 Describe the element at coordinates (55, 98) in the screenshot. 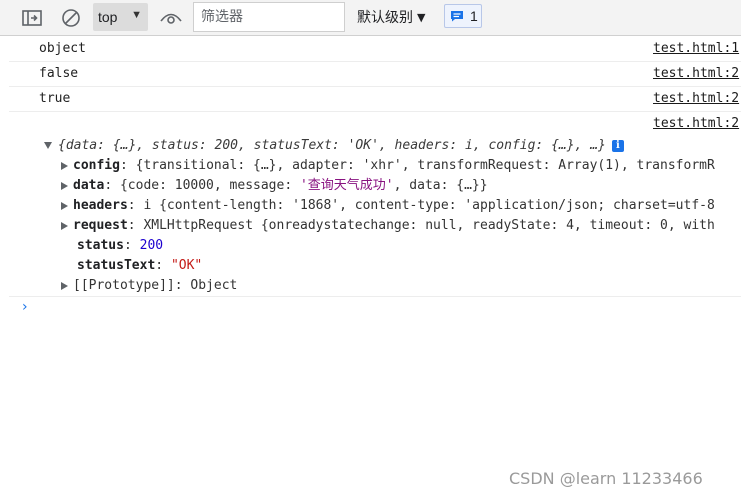

I see `log-text: true` at that location.